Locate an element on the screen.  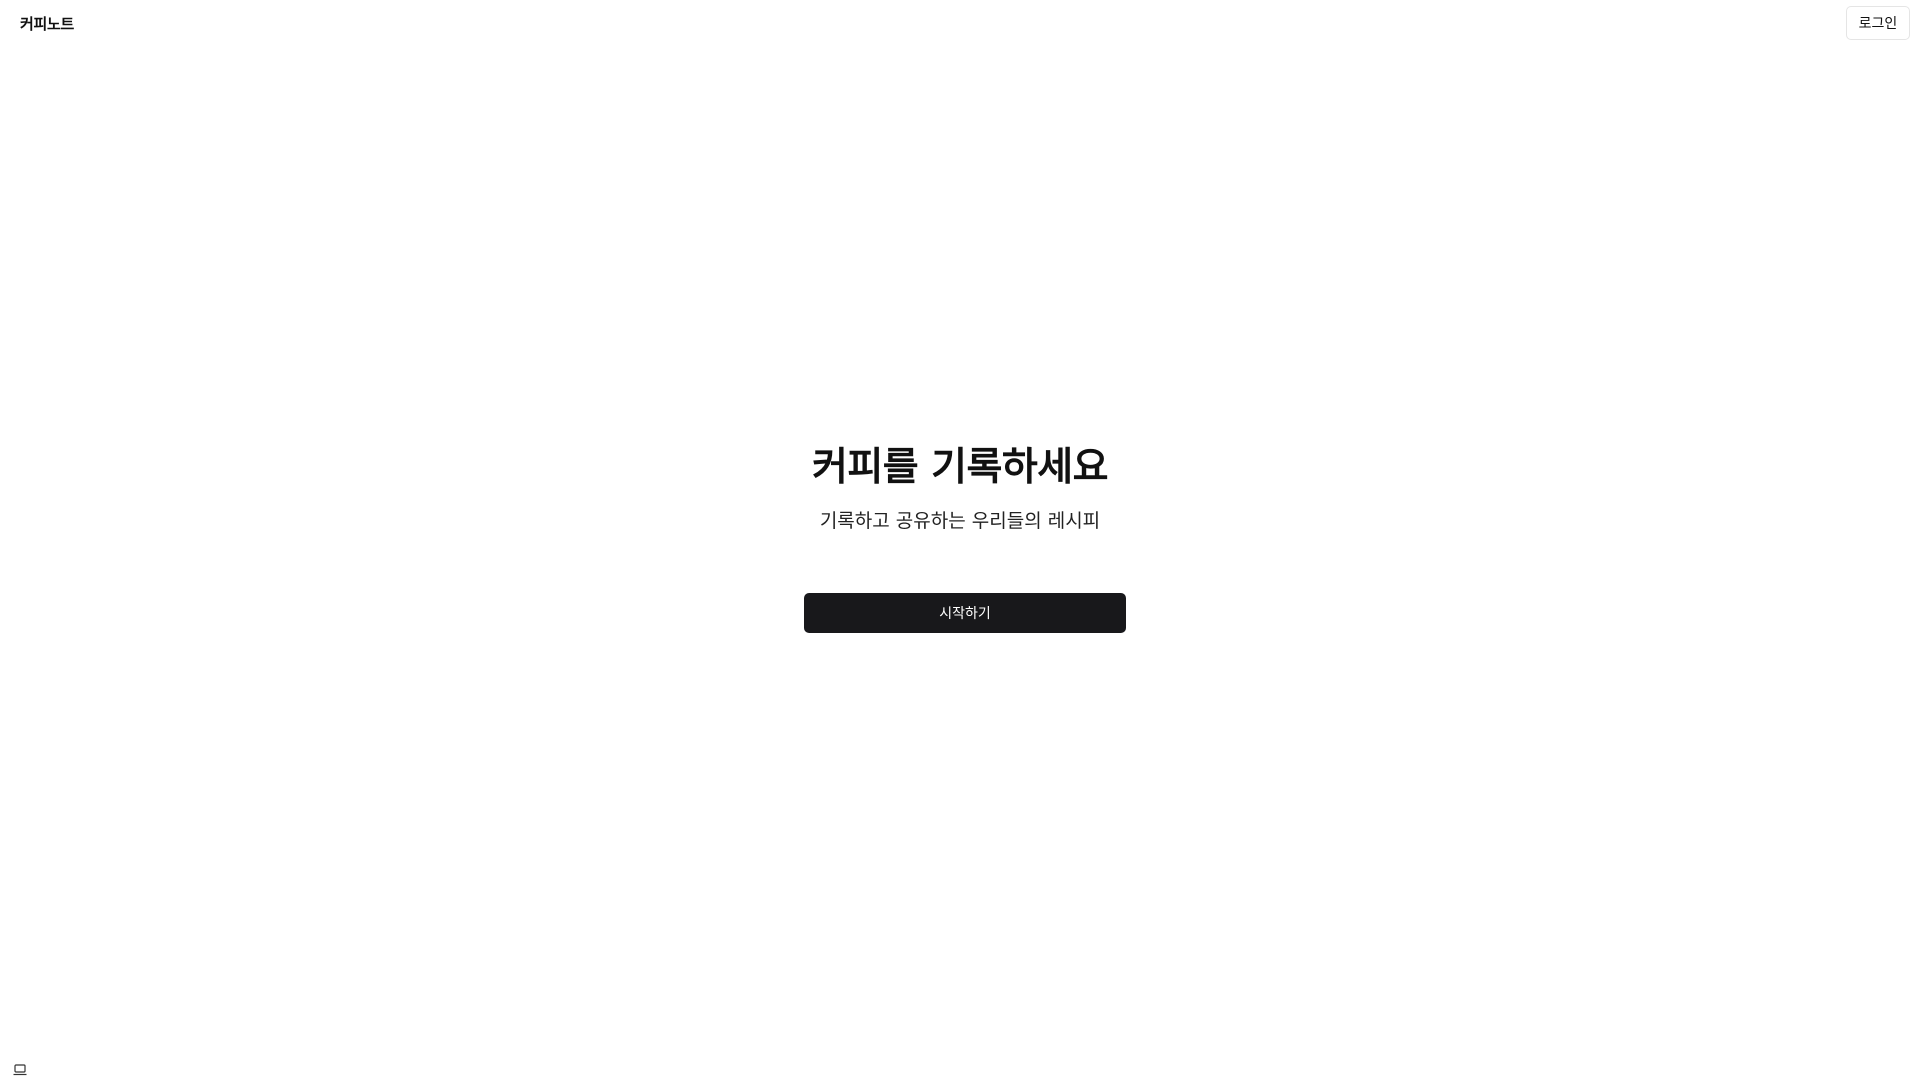
top-bar: 커피노트 로그인 is located at coordinates (960, 24).